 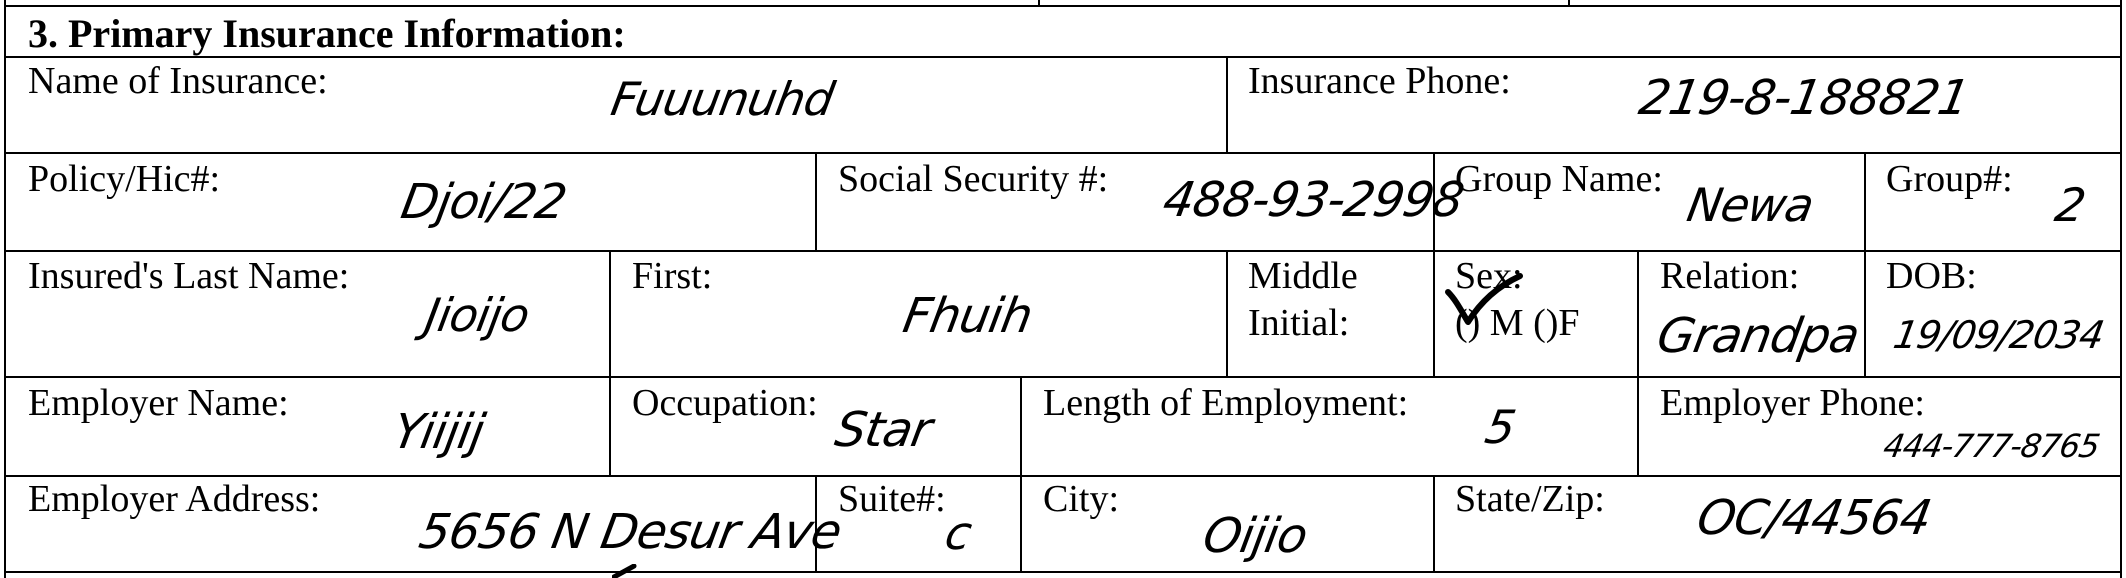 What do you see at coordinates (1303, 276) in the screenshot?
I see `label-middle-initial-line1: Middle` at bounding box center [1303, 276].